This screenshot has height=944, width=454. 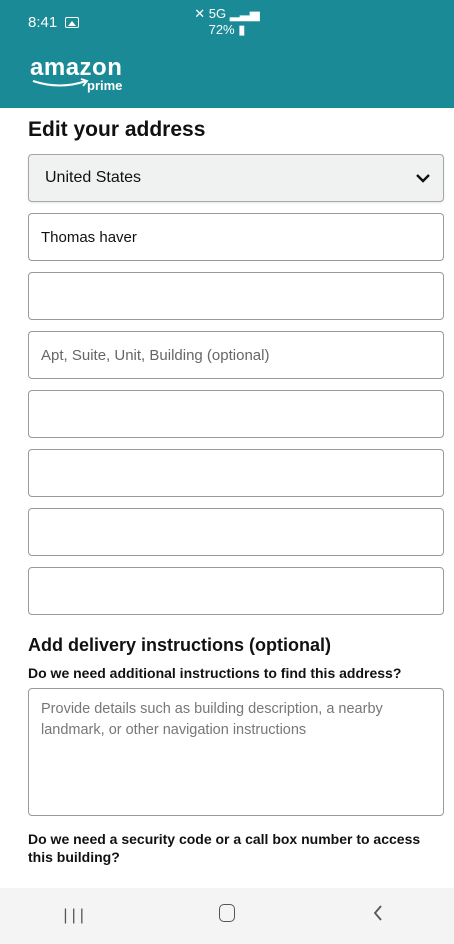 I want to click on full-name-field: Thomas haver, so click(x=236, y=237).